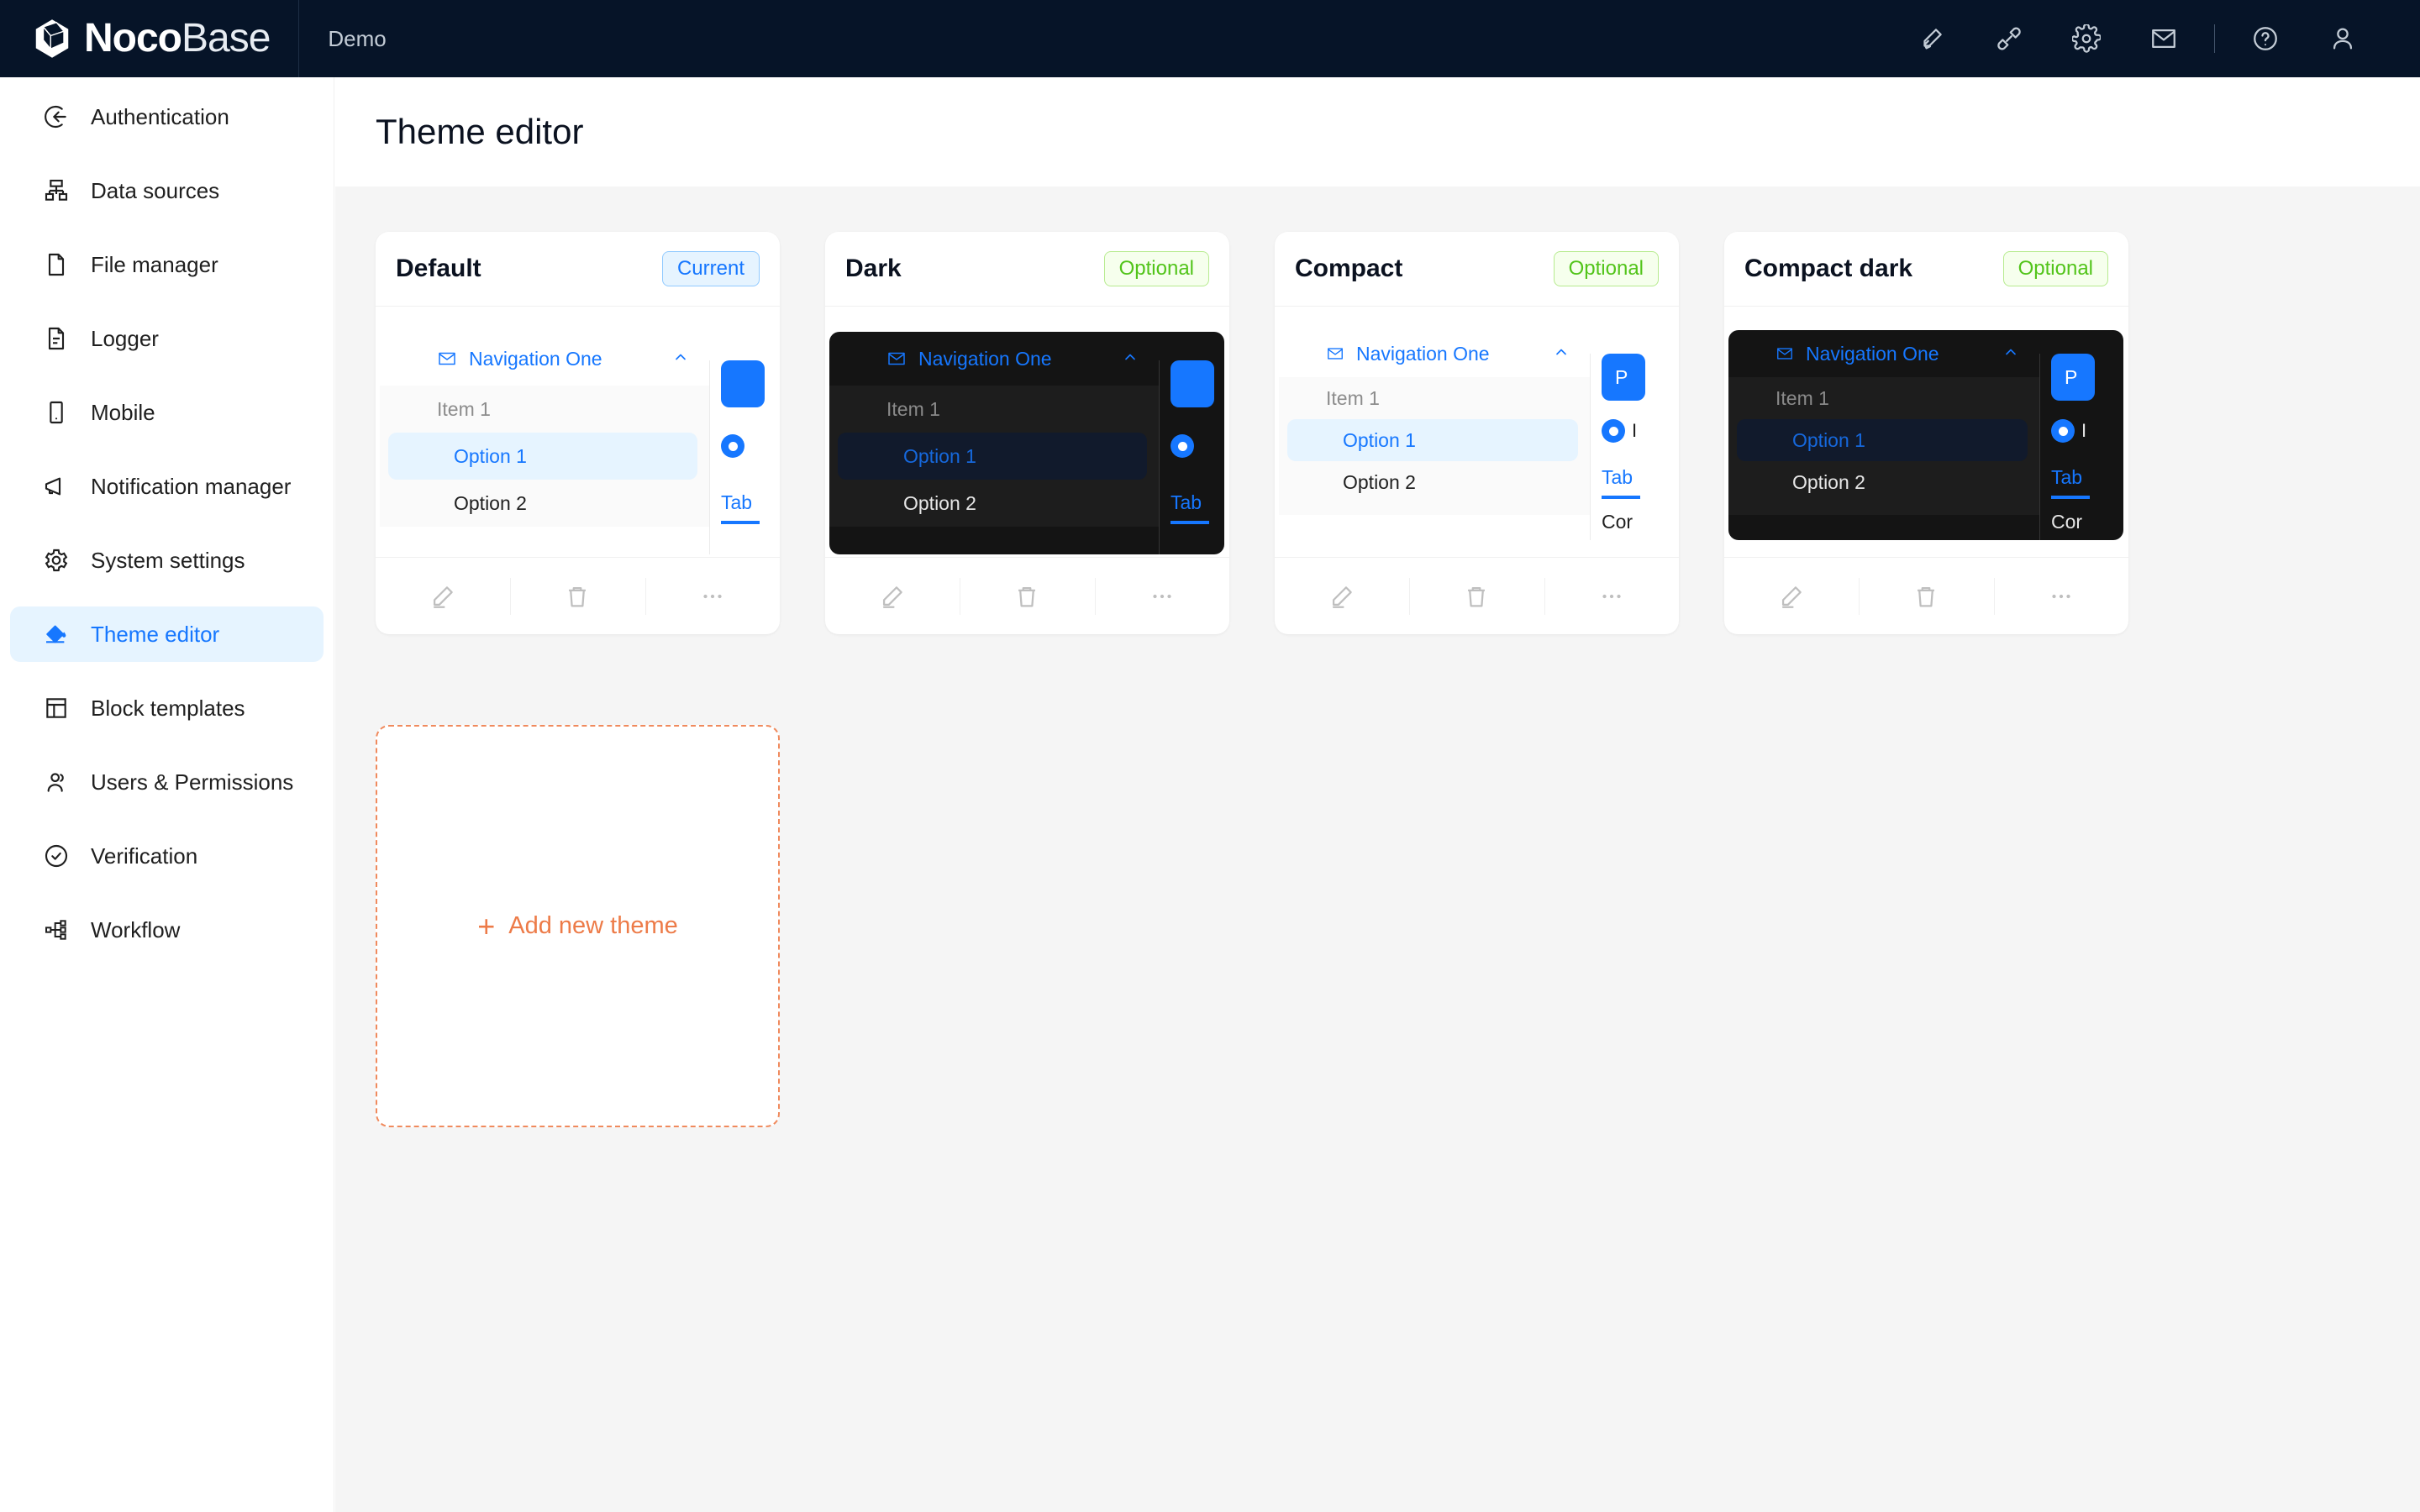 This screenshot has width=2420, height=1512. Describe the element at coordinates (2073, 377) in the screenshot. I see `preview-primary-button: P` at that location.